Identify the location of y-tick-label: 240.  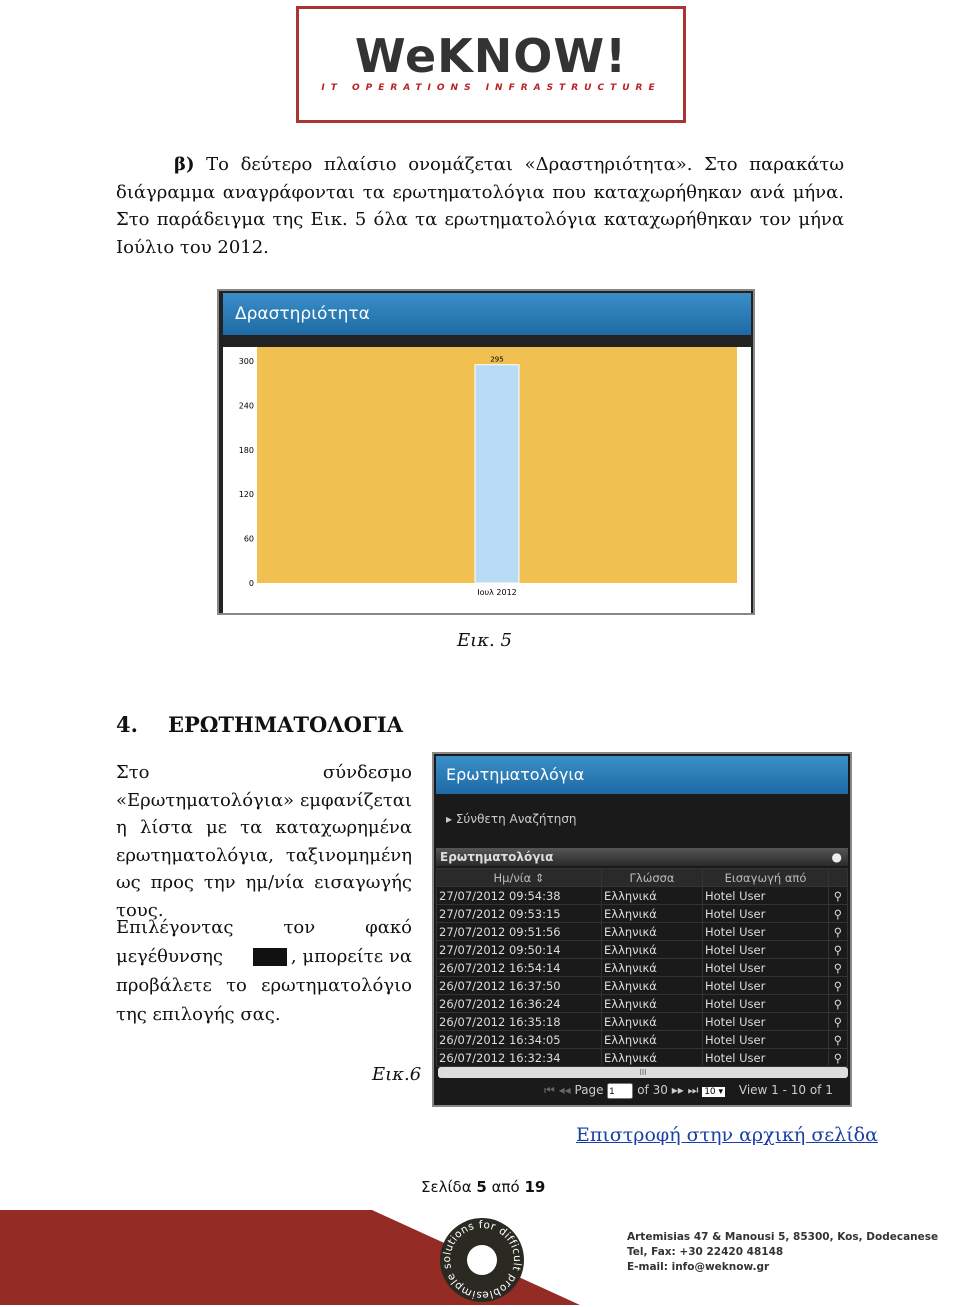
(246, 405).